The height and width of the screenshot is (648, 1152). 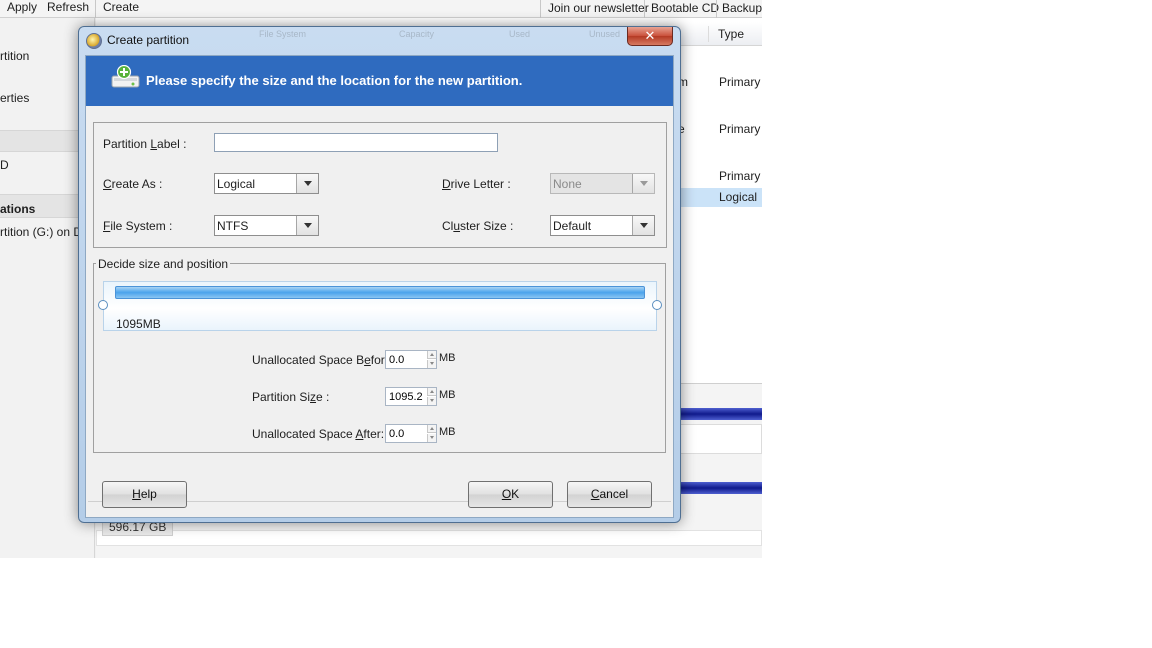 I want to click on space-after-input, so click(x=407, y=433).